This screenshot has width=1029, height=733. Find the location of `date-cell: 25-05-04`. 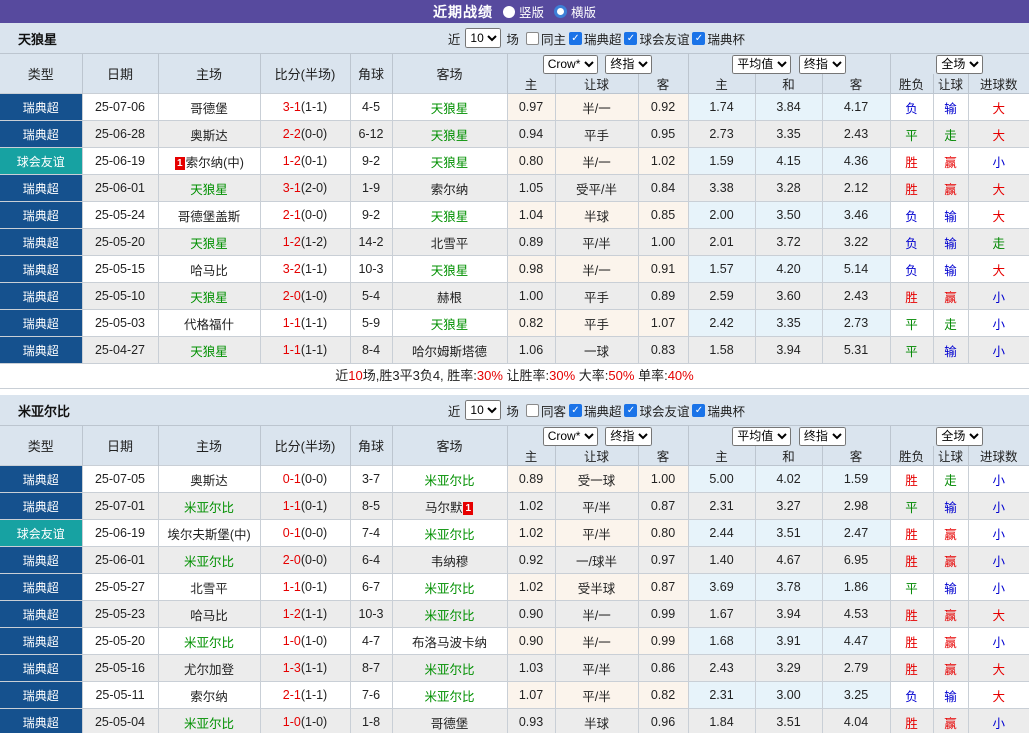

date-cell: 25-05-04 is located at coordinates (120, 720).